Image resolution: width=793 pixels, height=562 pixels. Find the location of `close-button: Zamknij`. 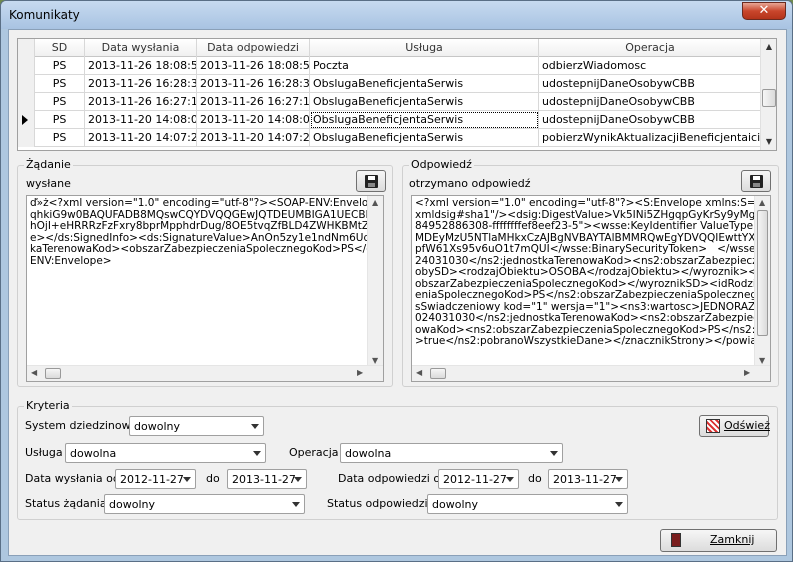

close-button: Zamknij is located at coordinates (718, 540).